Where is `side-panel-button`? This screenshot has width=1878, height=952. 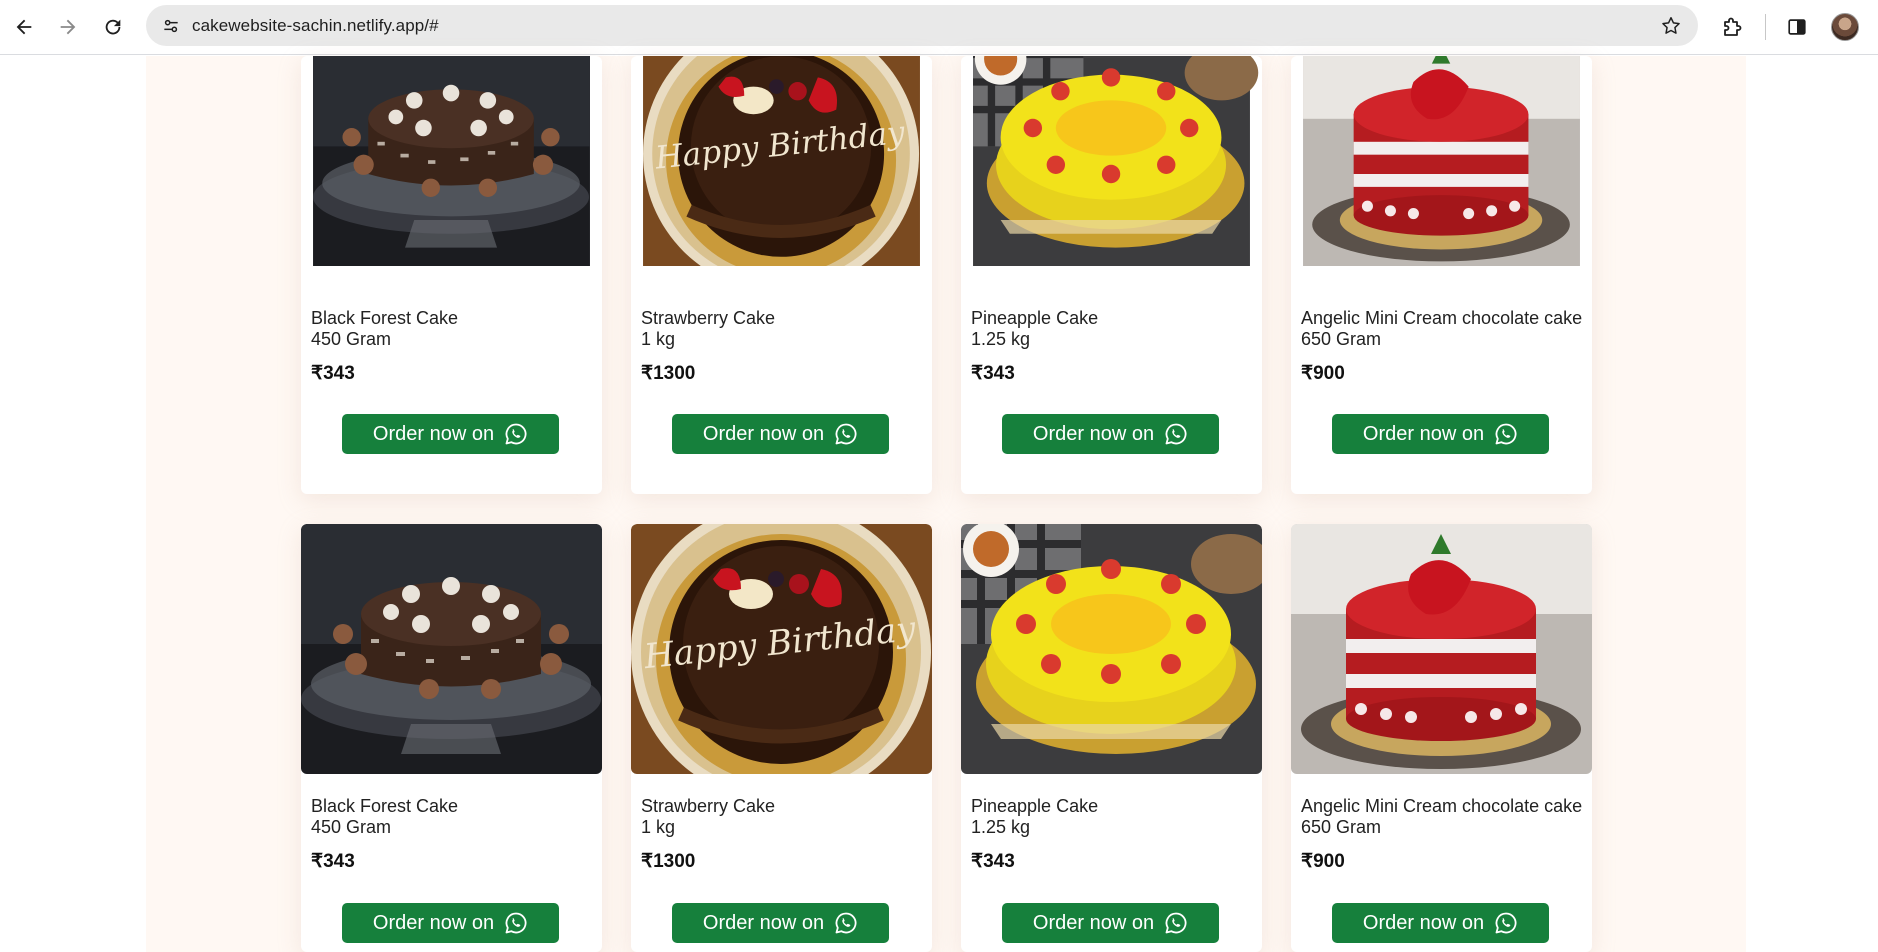
side-panel-button is located at coordinates (1797, 27).